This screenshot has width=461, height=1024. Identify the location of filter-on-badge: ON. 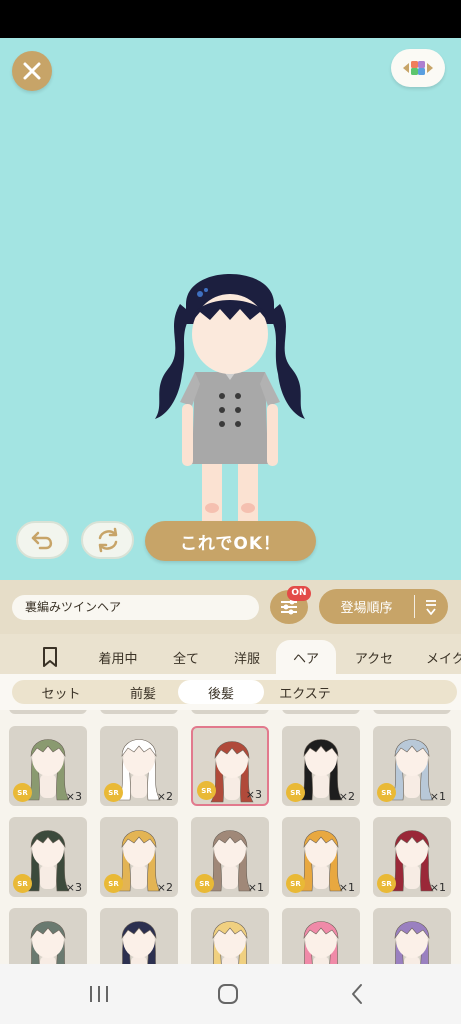
(299, 593).